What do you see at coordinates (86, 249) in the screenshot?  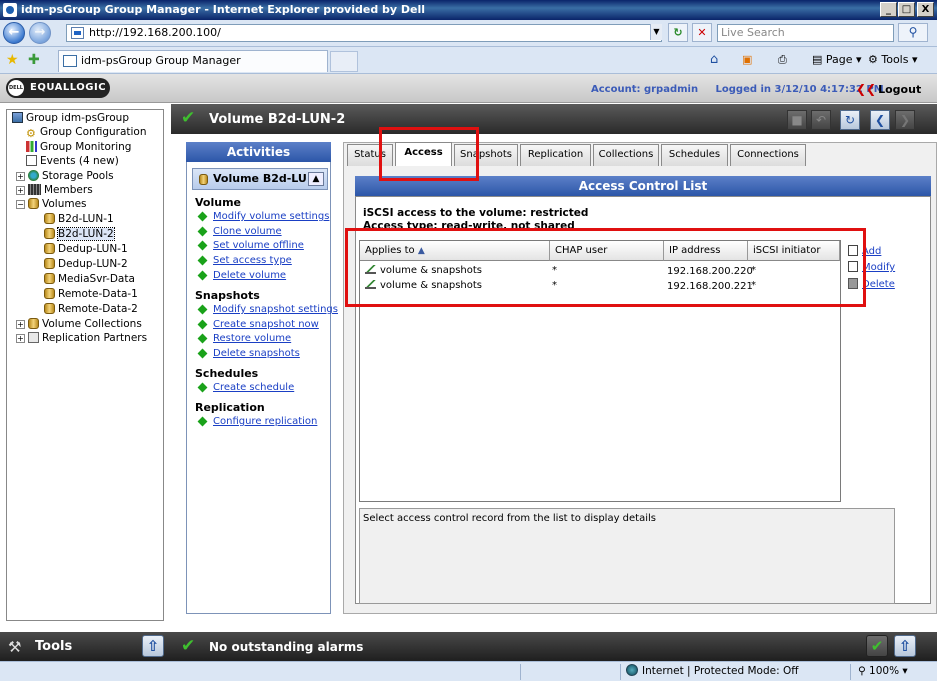 I see `tree-item-volume: Dedup-LUN-1` at bounding box center [86, 249].